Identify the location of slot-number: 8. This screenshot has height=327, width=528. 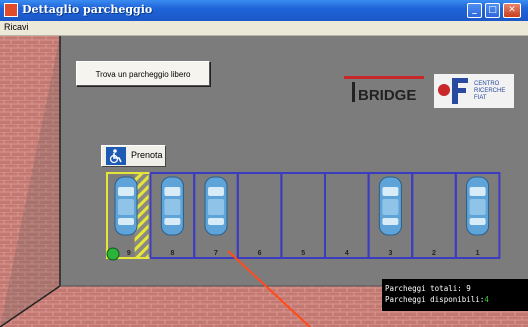
(172, 253).